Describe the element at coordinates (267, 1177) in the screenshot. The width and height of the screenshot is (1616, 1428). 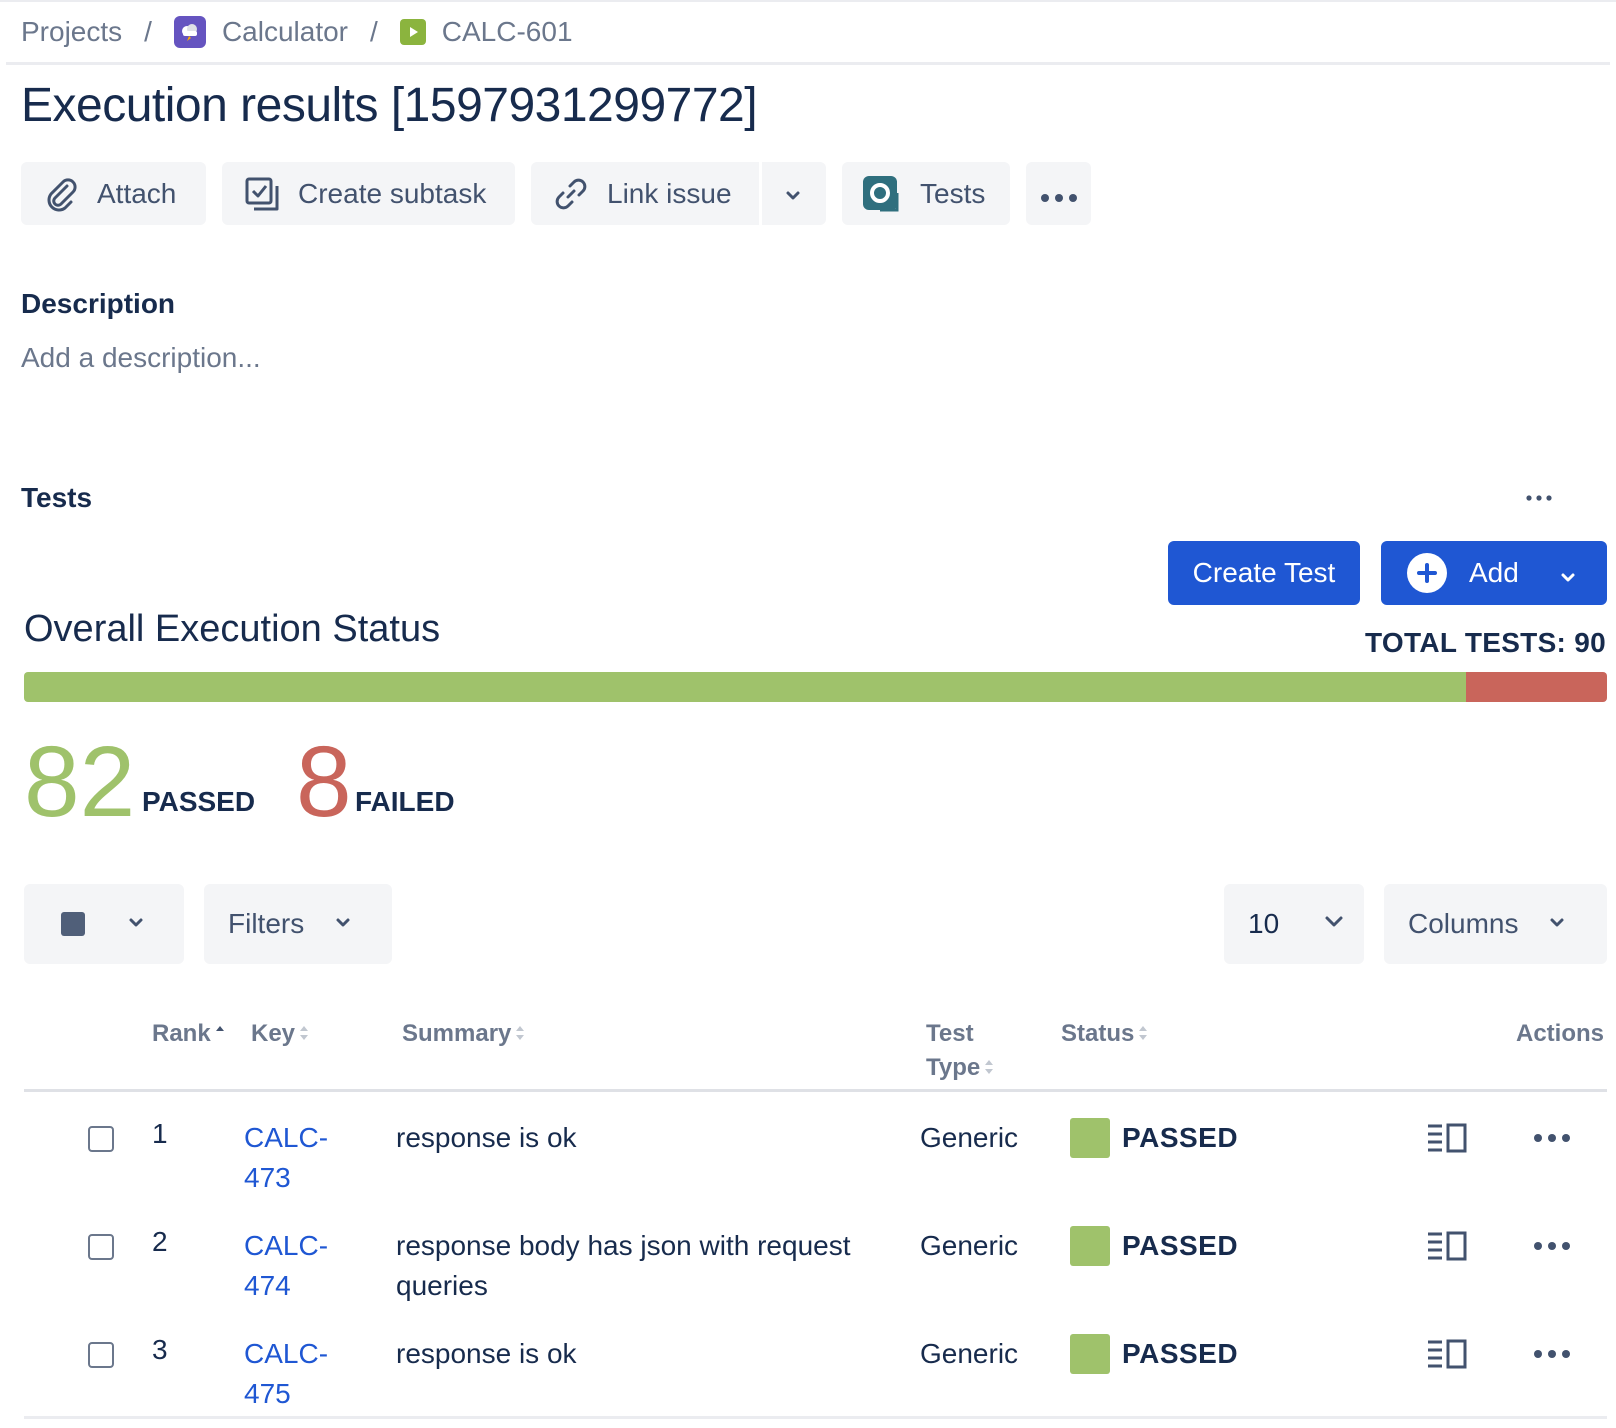
I see `row-key-line2: 473` at that location.